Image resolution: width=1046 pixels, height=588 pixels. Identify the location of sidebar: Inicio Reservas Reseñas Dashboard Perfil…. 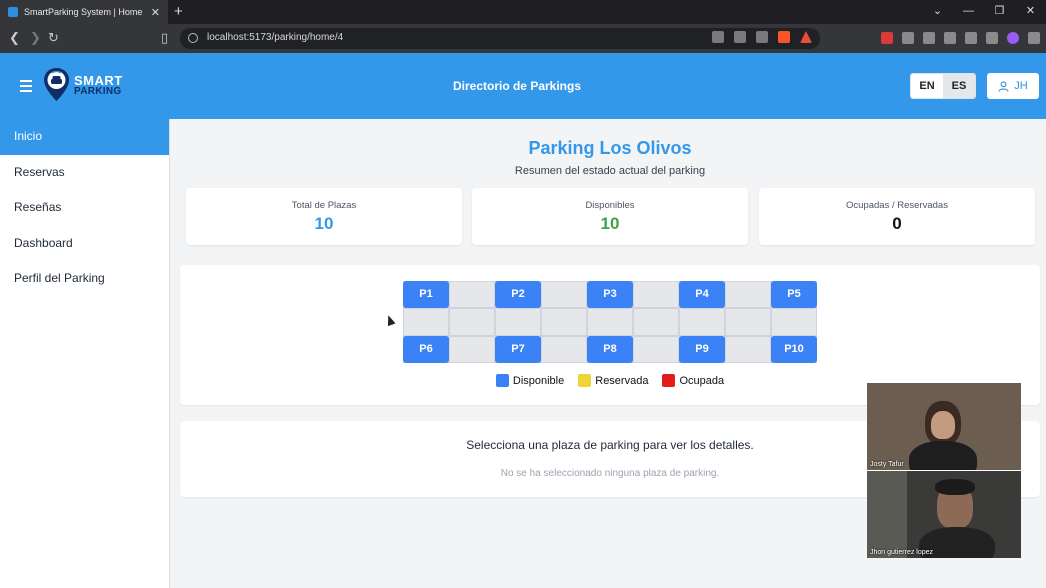
(85, 353).